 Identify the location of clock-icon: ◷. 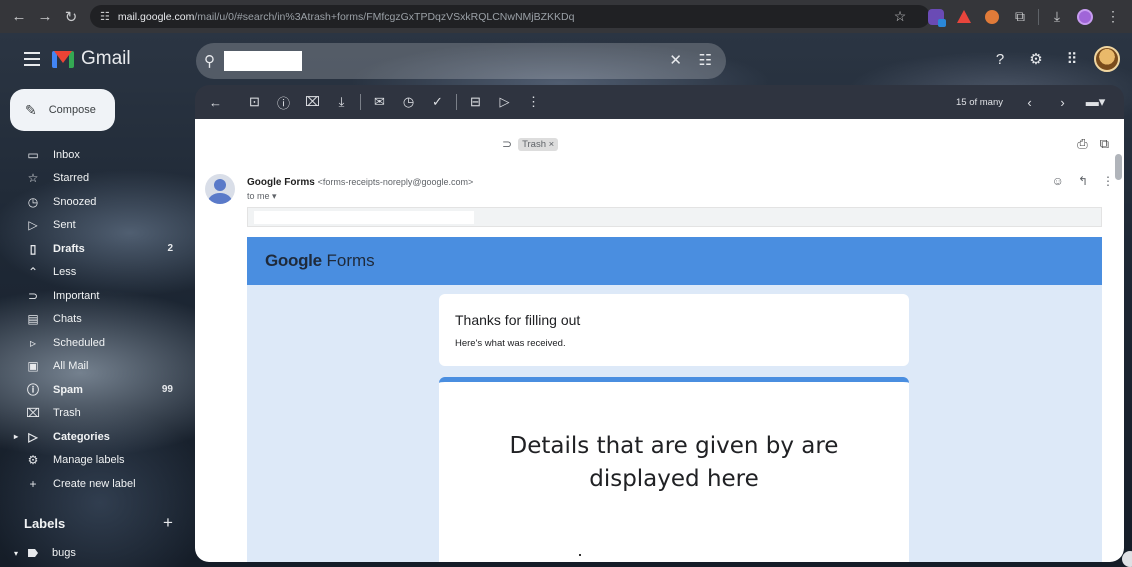
(33, 201).